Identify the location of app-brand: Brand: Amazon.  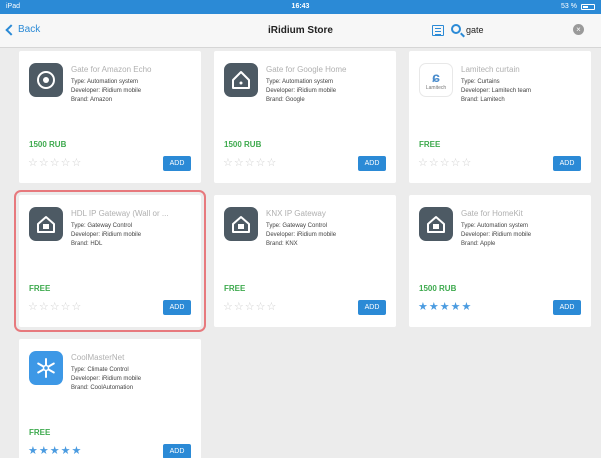
(92, 100).